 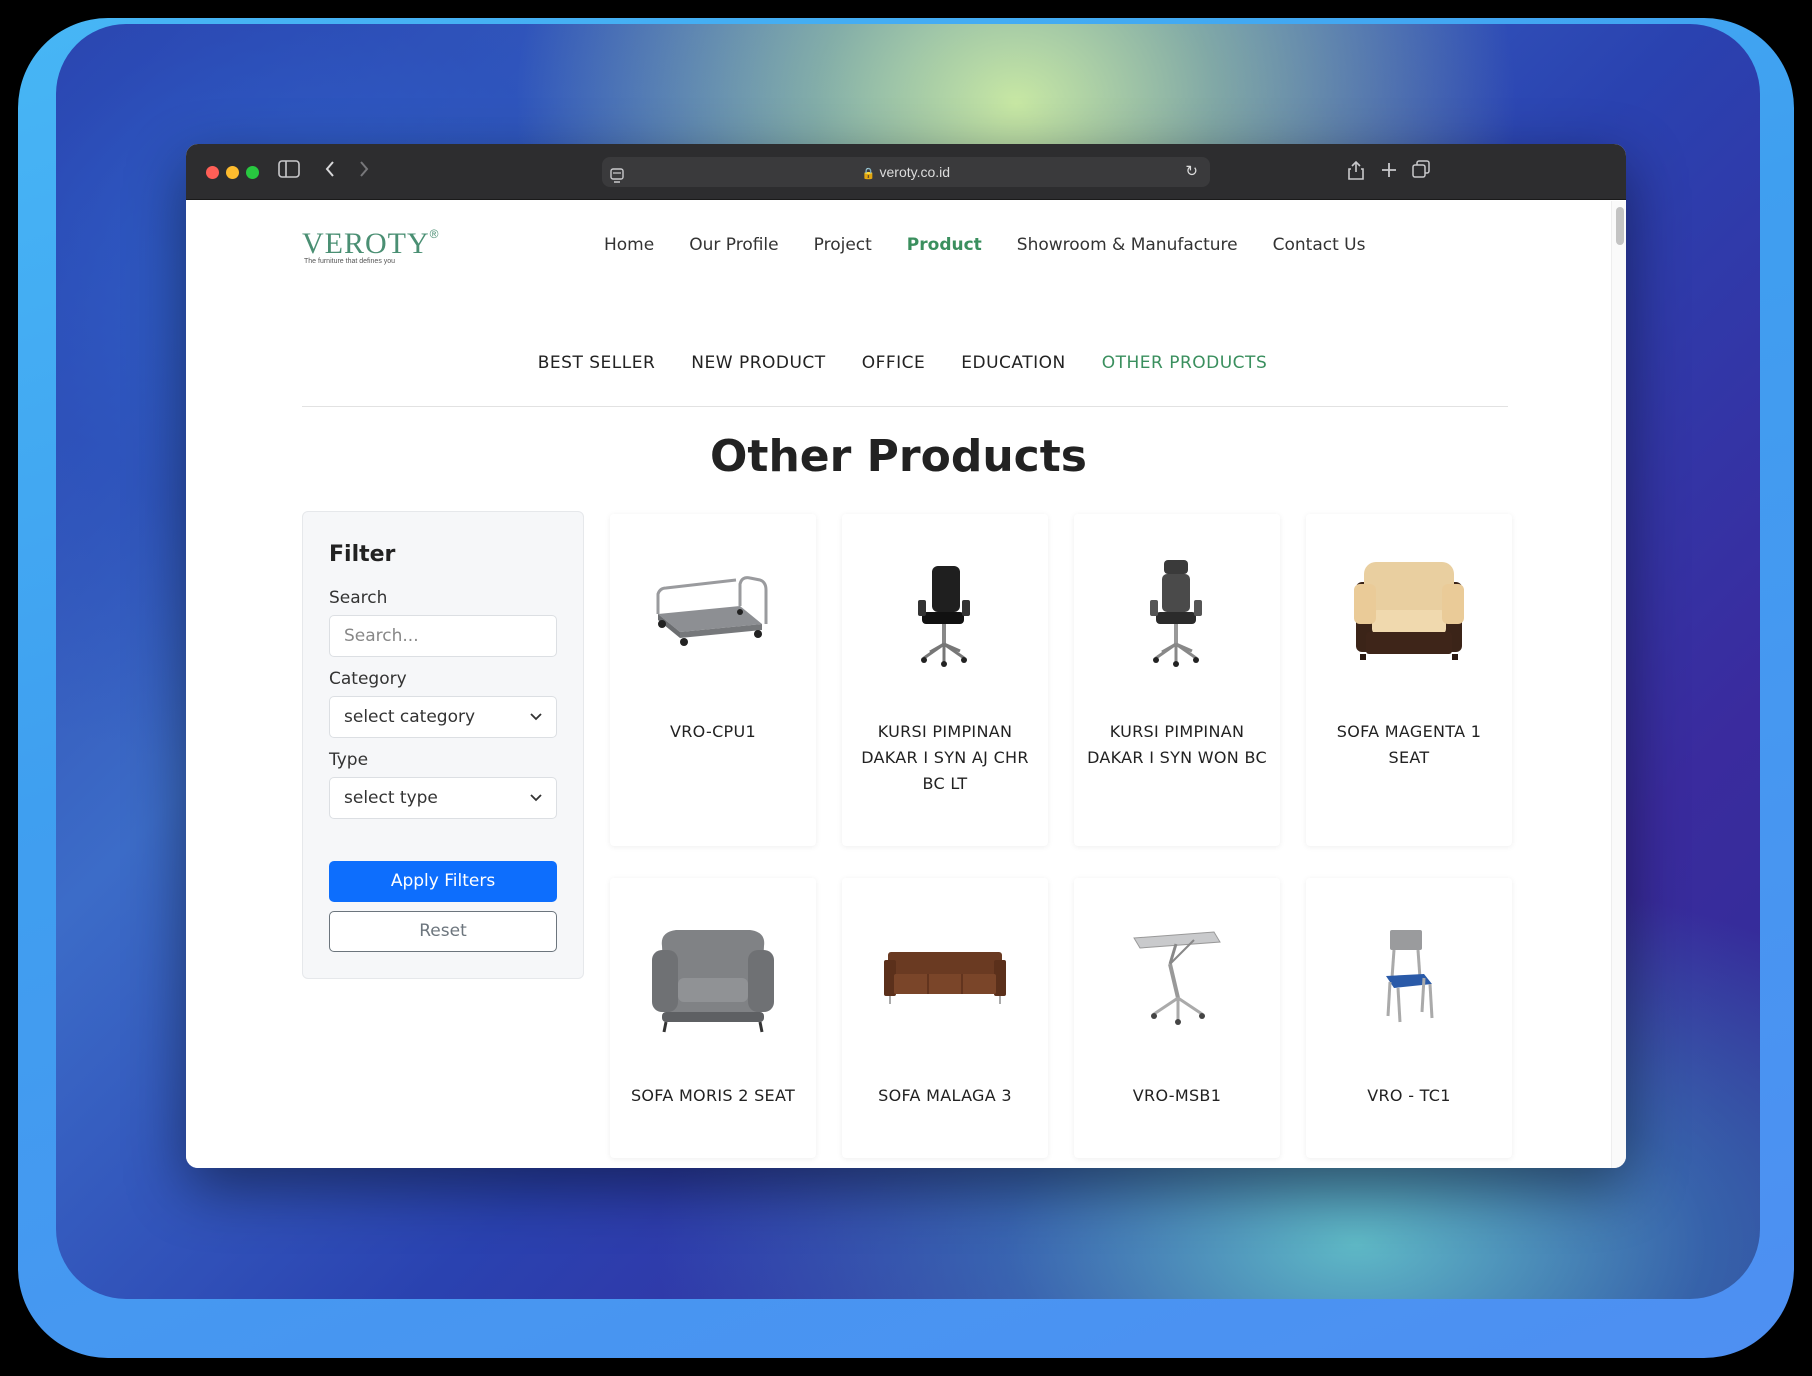 What do you see at coordinates (597, 363) in the screenshot?
I see `tab-best-seller: BEST SELLER` at bounding box center [597, 363].